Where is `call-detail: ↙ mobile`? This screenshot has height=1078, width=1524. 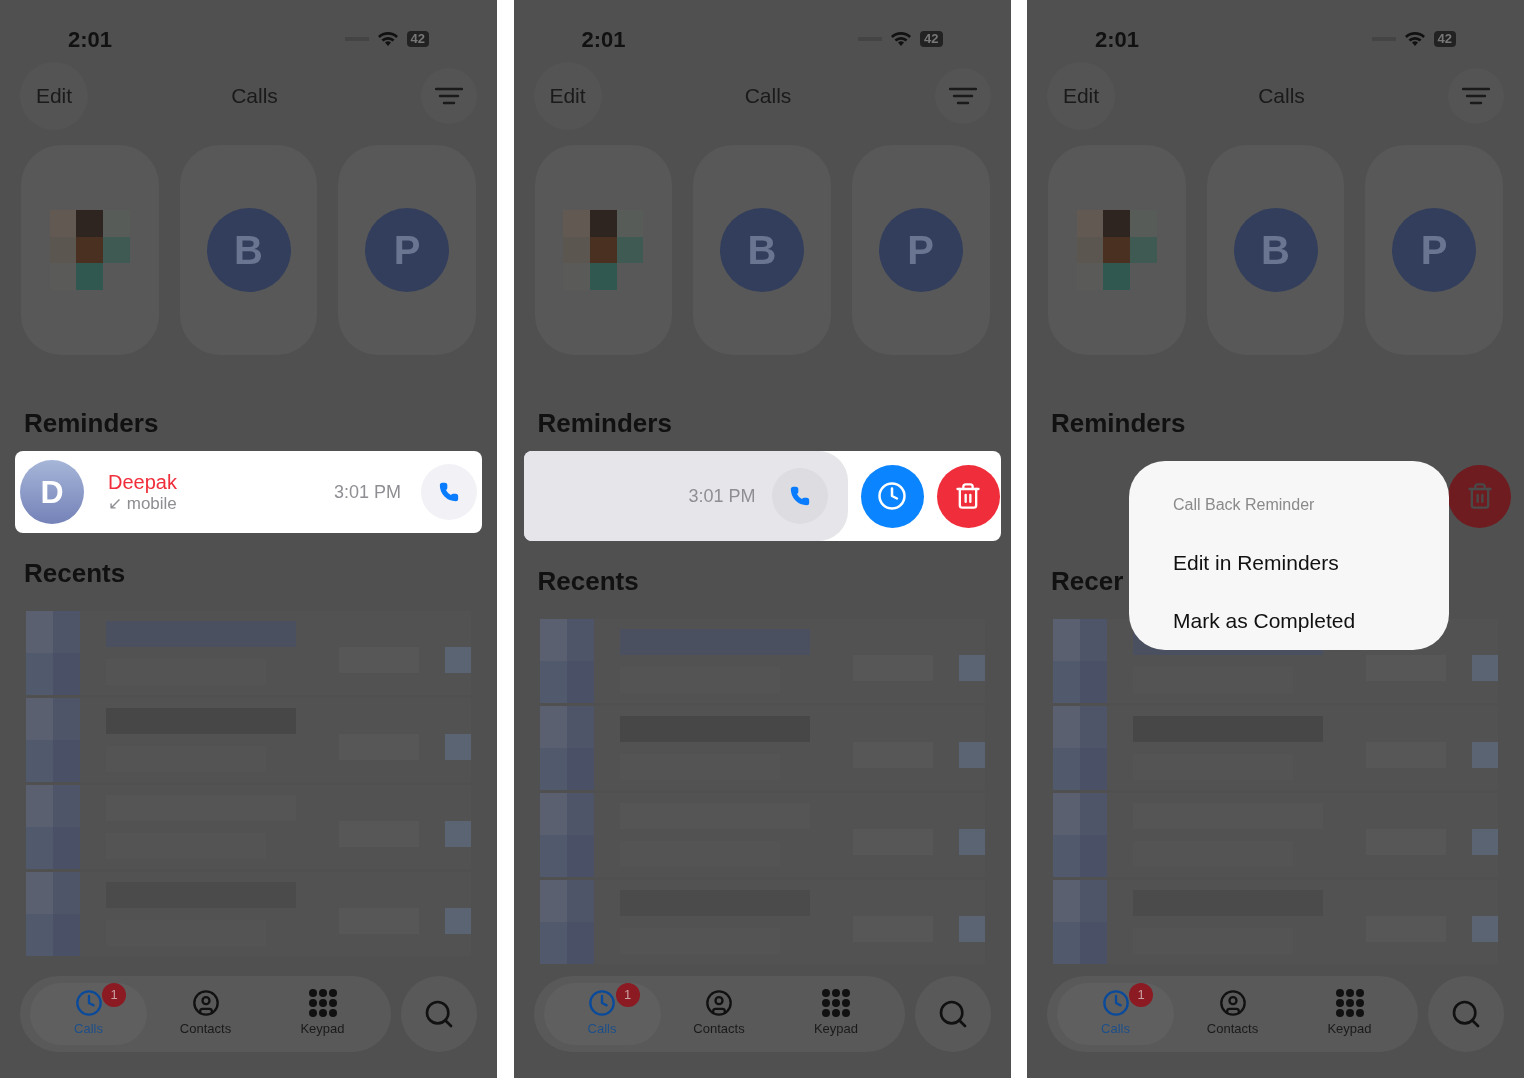 call-detail: ↙ mobile is located at coordinates (143, 504).